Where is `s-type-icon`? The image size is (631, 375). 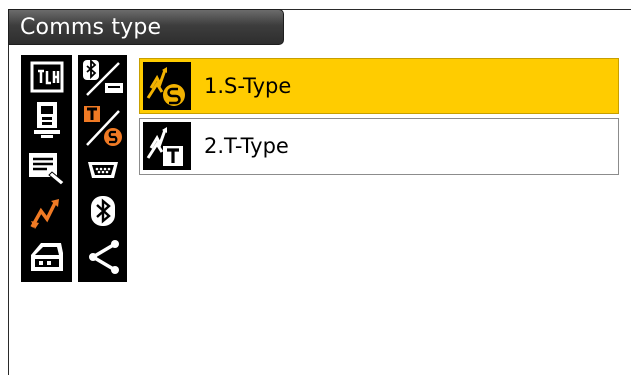 s-type-icon is located at coordinates (167, 86).